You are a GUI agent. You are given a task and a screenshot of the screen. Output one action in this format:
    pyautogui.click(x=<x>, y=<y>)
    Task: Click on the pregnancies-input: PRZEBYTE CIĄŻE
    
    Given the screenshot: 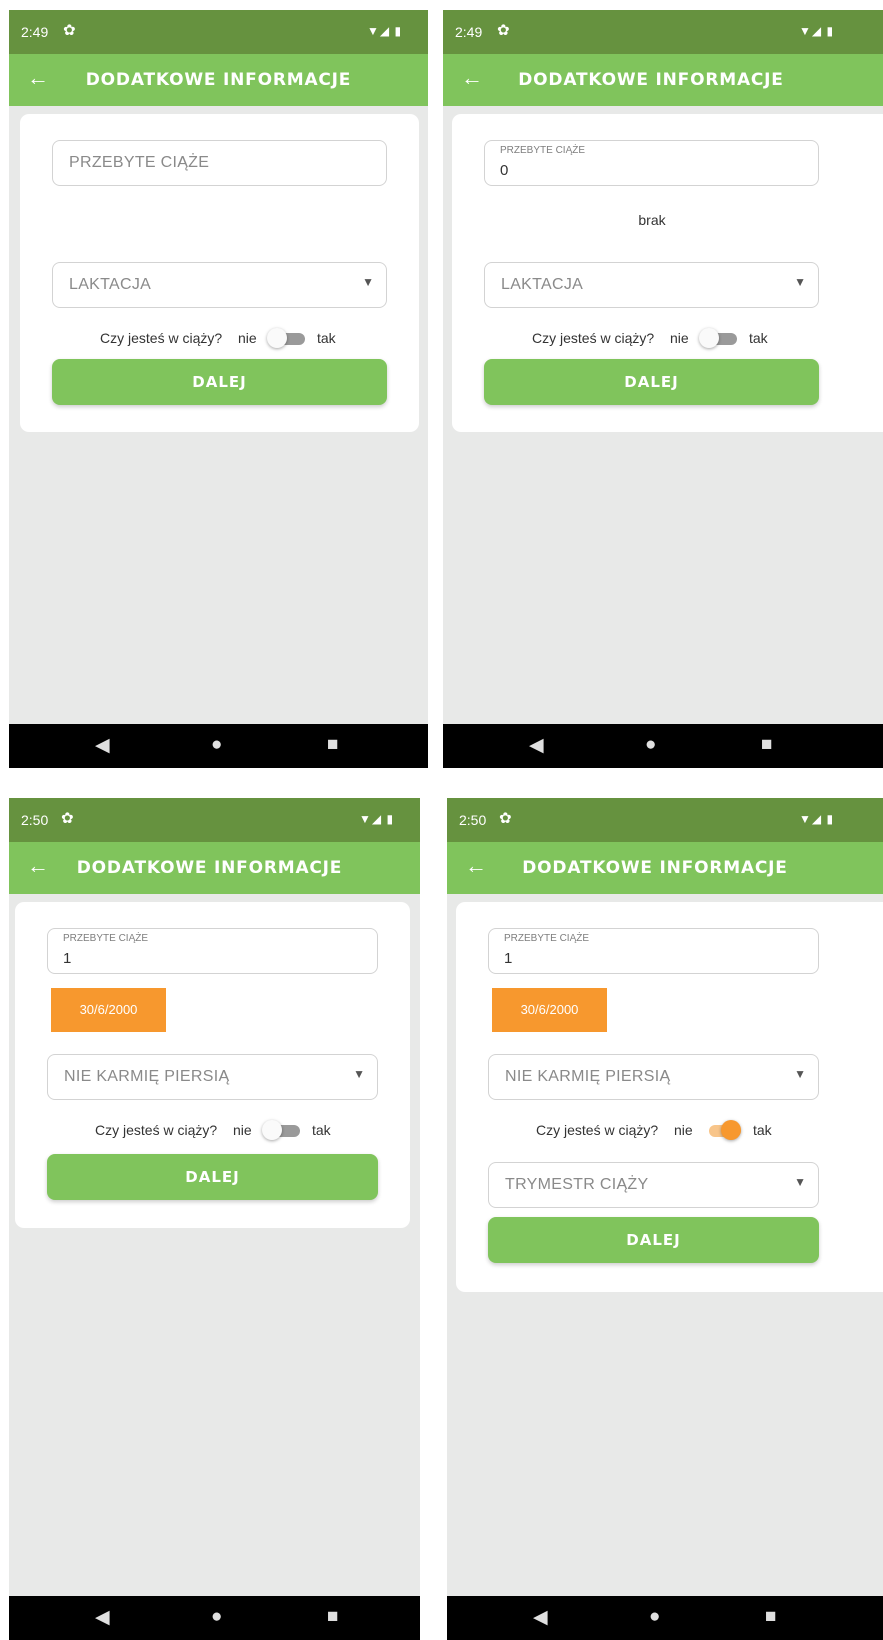 What is the action you would take?
    pyautogui.click(x=219, y=163)
    